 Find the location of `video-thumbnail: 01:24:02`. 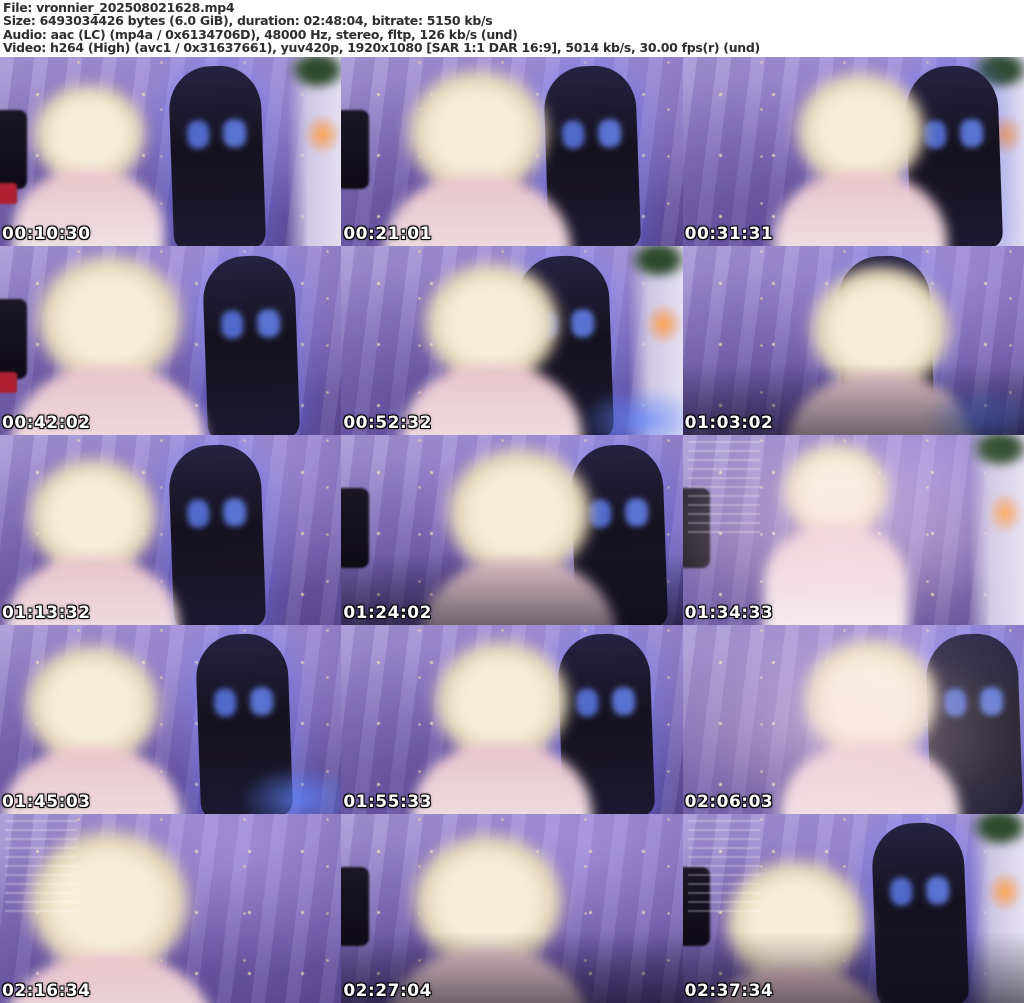

video-thumbnail: 01:24:02 is located at coordinates (512, 530).